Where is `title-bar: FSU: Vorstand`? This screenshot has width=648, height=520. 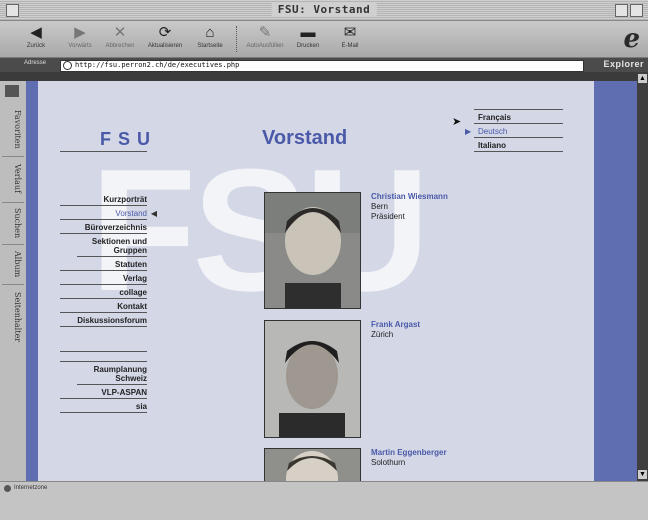
title-bar: FSU: Vorstand is located at coordinates (324, 10).